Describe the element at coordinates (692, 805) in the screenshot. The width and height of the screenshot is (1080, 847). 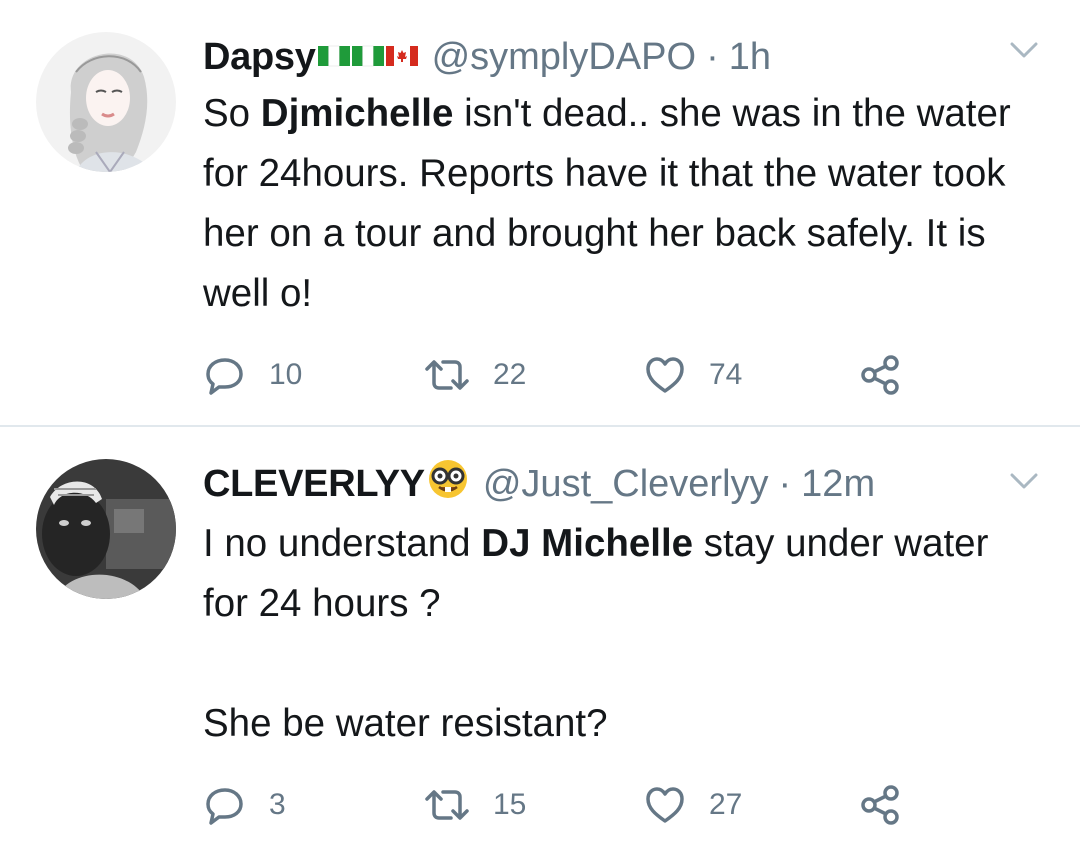
I see `like-button: 27` at that location.